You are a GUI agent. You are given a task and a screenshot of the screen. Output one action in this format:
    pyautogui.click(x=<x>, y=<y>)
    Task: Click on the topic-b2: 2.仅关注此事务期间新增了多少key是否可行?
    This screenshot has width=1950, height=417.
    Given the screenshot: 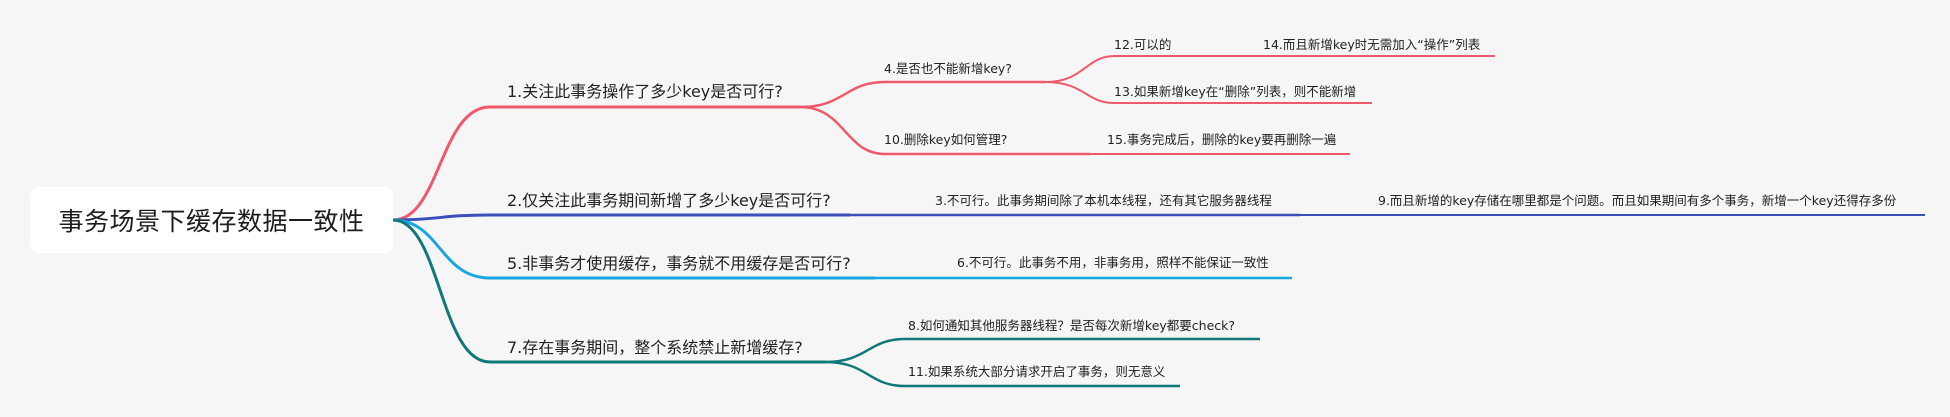 What is the action you would take?
    pyautogui.click(x=669, y=201)
    